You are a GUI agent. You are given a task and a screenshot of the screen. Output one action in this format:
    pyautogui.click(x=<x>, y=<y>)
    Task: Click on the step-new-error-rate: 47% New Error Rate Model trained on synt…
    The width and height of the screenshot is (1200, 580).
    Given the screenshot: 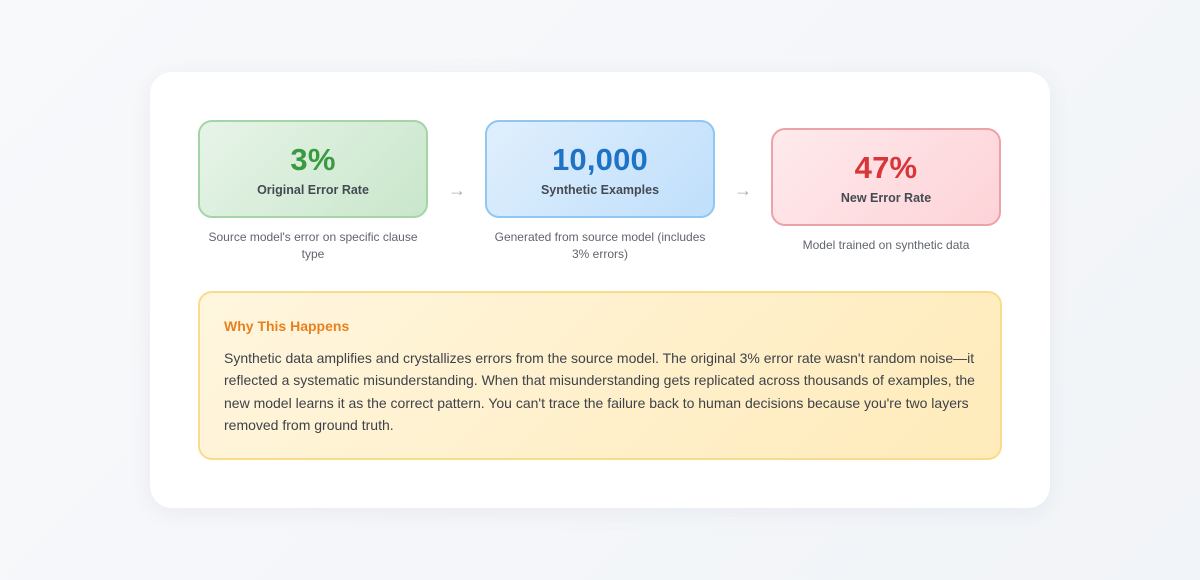 What is the action you would take?
    pyautogui.click(x=886, y=191)
    